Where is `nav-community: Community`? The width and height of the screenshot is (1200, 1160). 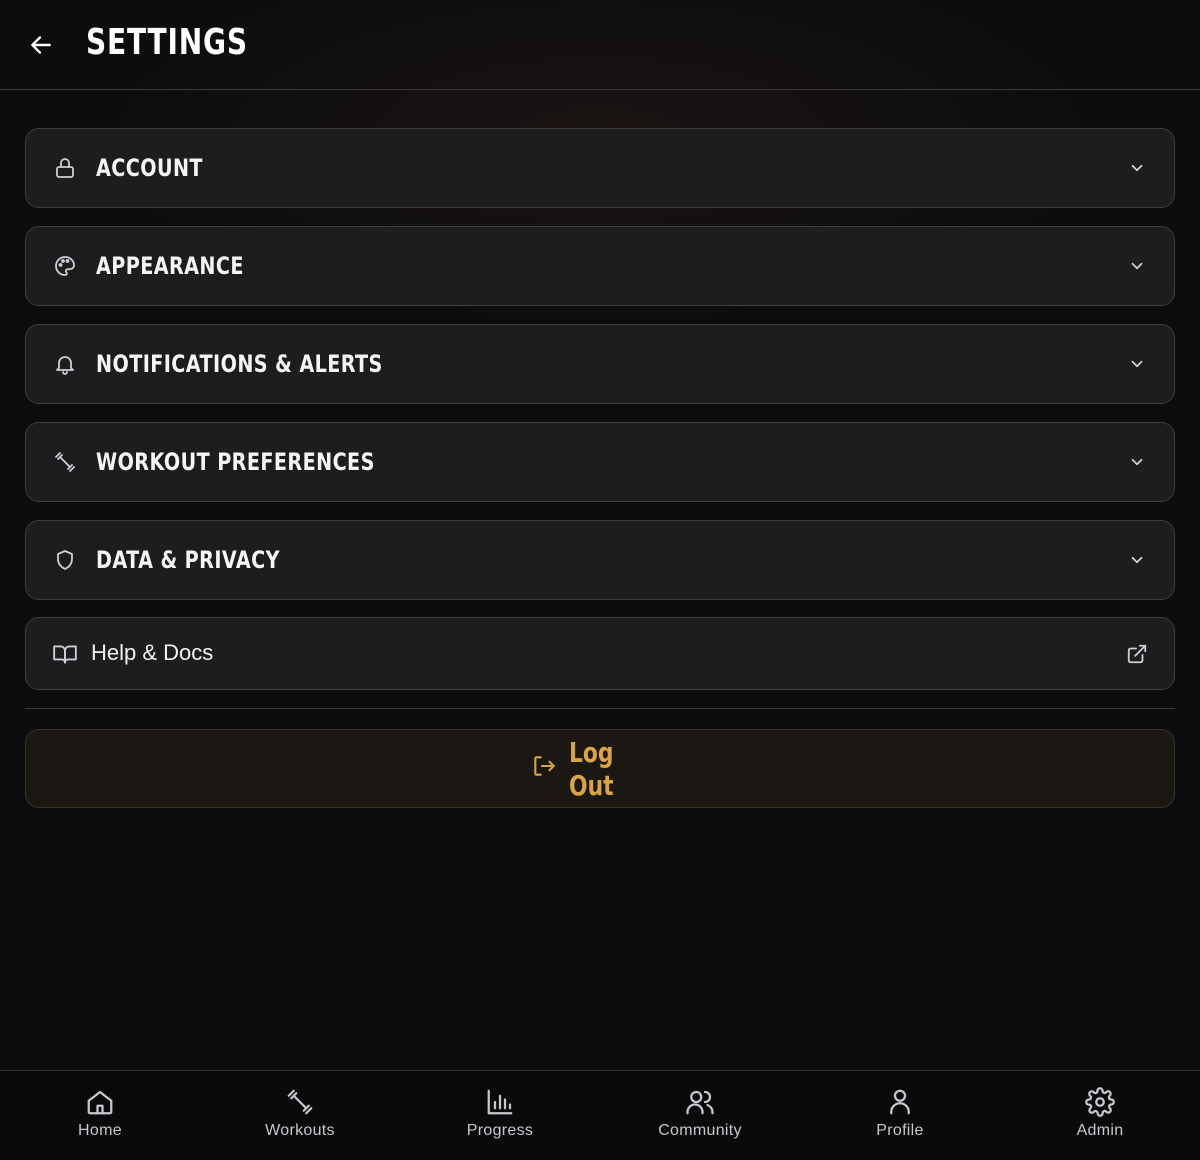
nav-community: Community is located at coordinates (700, 1115).